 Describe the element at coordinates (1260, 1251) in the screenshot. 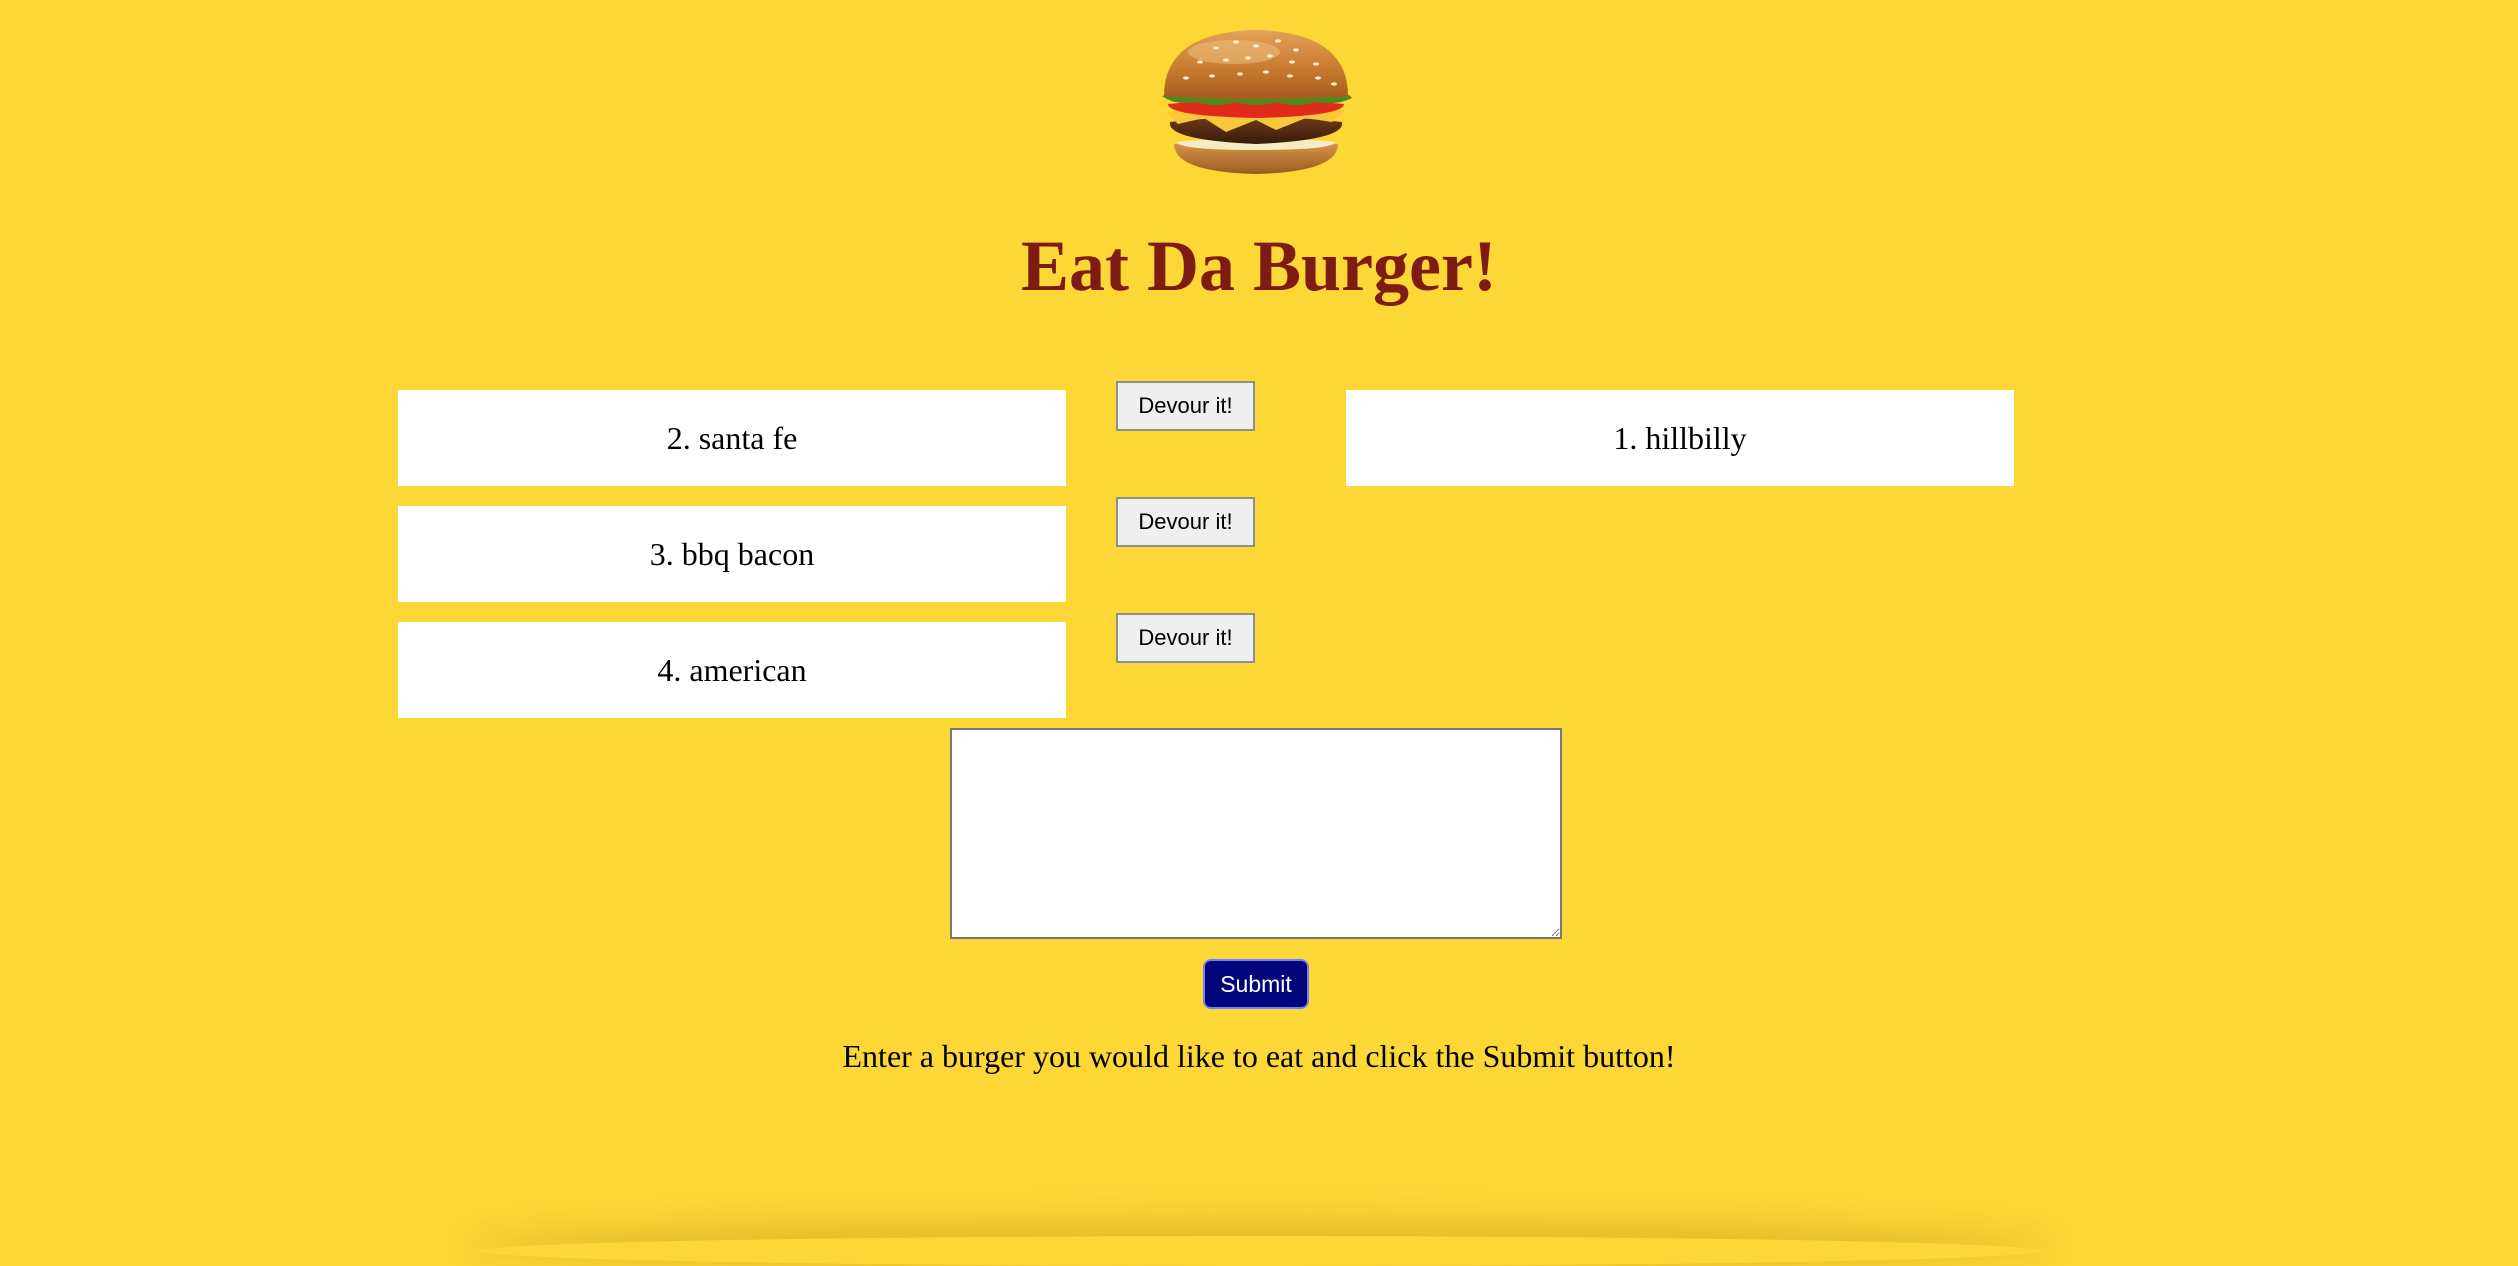

I see `footer-shadow` at that location.